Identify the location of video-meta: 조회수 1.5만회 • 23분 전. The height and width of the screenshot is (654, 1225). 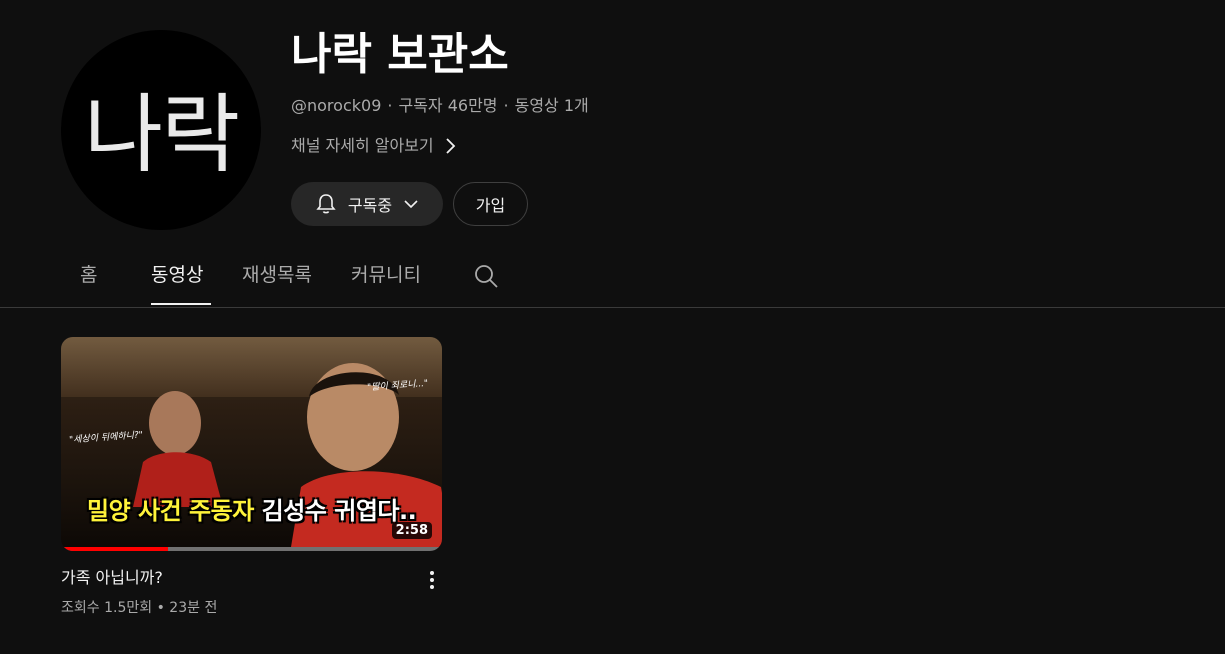
(139, 608).